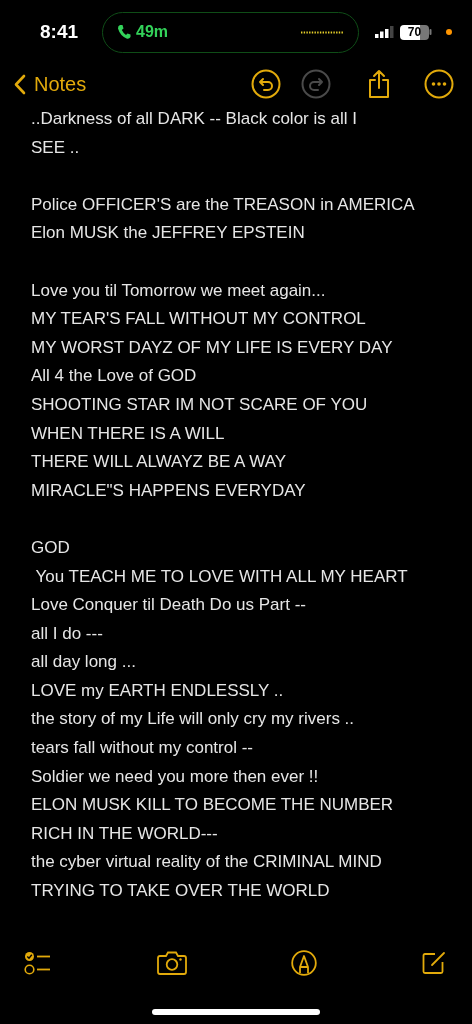 This screenshot has height=1024, width=472. I want to click on note-line: MY WORST DAYZ OF MY LIFE IS EVERY DAY, so click(212, 347).